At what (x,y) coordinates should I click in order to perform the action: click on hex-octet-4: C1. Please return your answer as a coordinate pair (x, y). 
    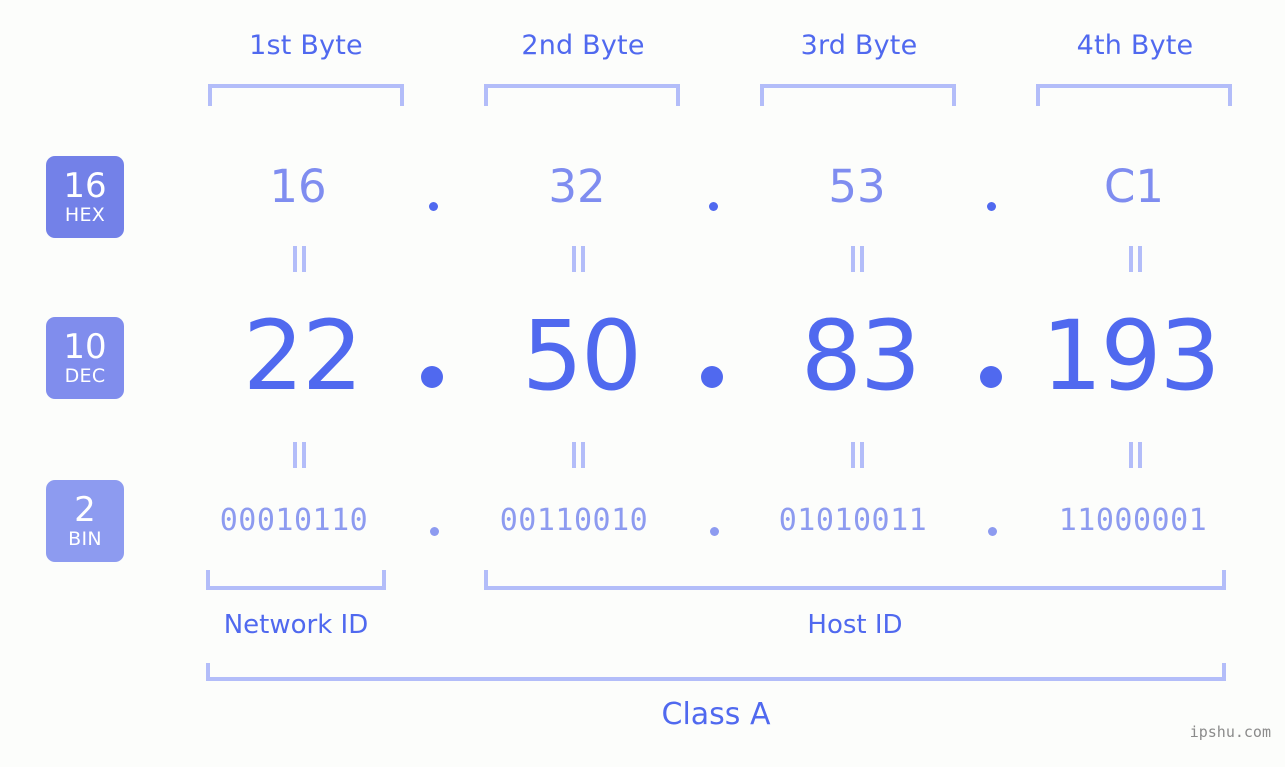
    Looking at the image, I should click on (1134, 186).